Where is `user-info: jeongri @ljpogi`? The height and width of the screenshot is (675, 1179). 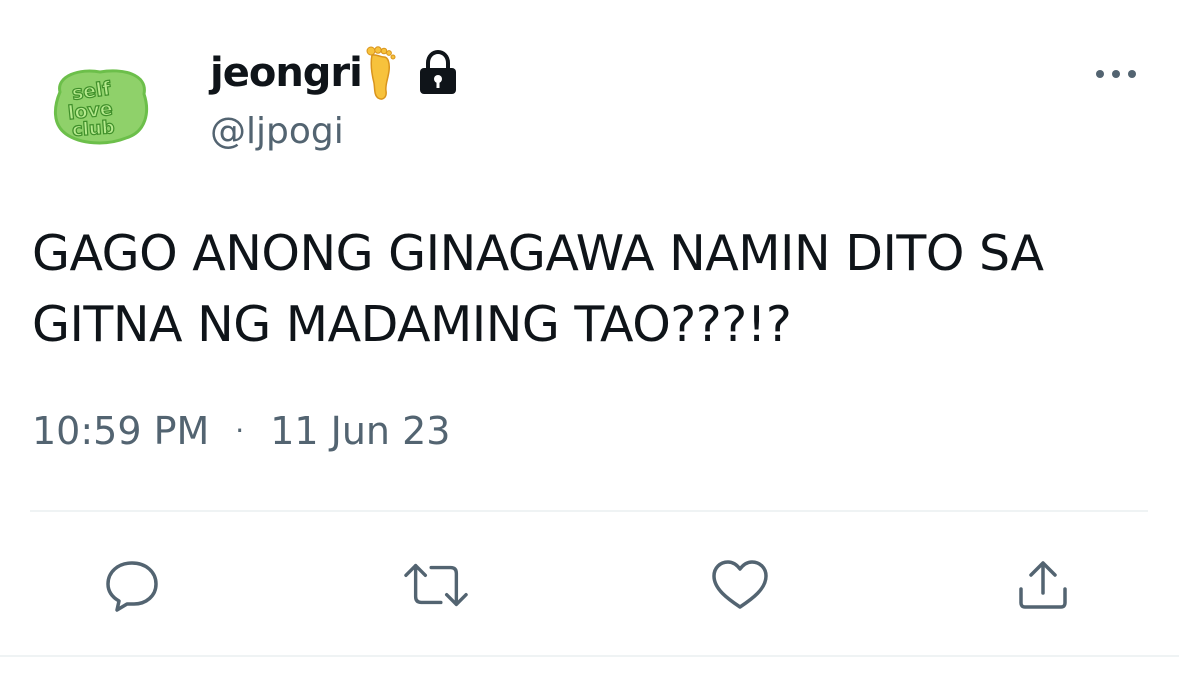 user-info: jeongri @ljpogi is located at coordinates (335, 96).